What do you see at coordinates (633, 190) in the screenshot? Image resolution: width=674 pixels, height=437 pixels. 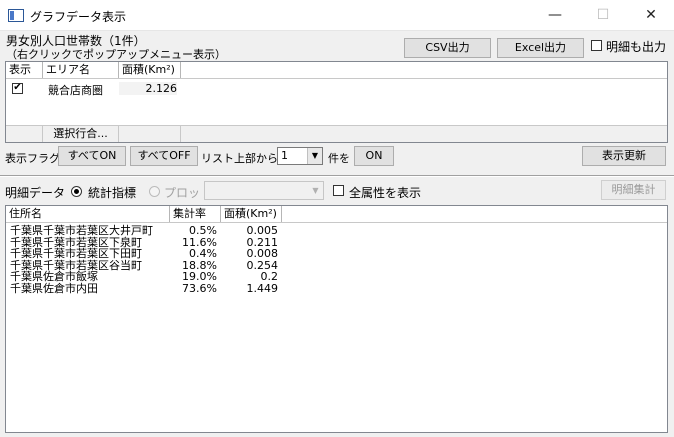 I see `aggregate-details-button: 明細集計` at bounding box center [633, 190].